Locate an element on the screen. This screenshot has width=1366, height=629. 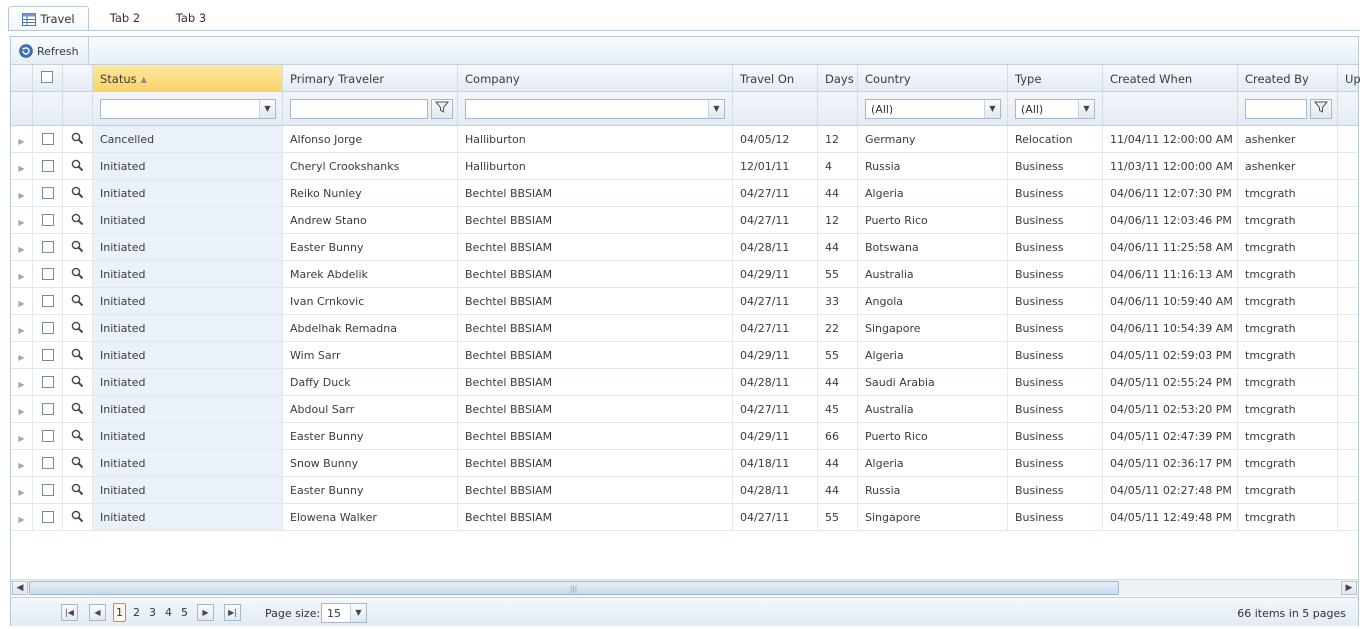
horizontal-scrollbar: ◀ ||| ▶ is located at coordinates (684, 587).